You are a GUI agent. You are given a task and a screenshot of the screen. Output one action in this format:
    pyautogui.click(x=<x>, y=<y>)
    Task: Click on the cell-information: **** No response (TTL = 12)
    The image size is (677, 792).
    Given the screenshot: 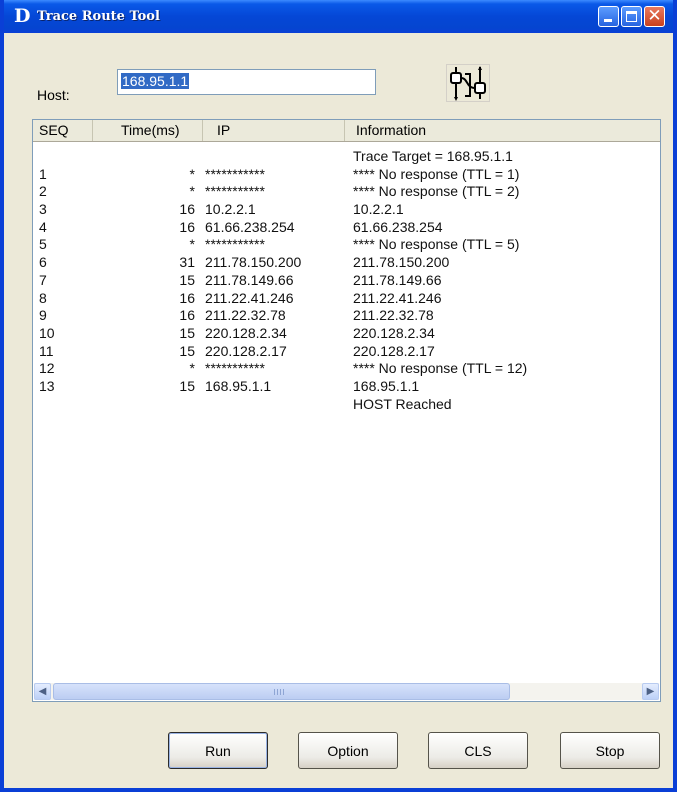 What is the action you would take?
    pyautogui.click(x=440, y=368)
    